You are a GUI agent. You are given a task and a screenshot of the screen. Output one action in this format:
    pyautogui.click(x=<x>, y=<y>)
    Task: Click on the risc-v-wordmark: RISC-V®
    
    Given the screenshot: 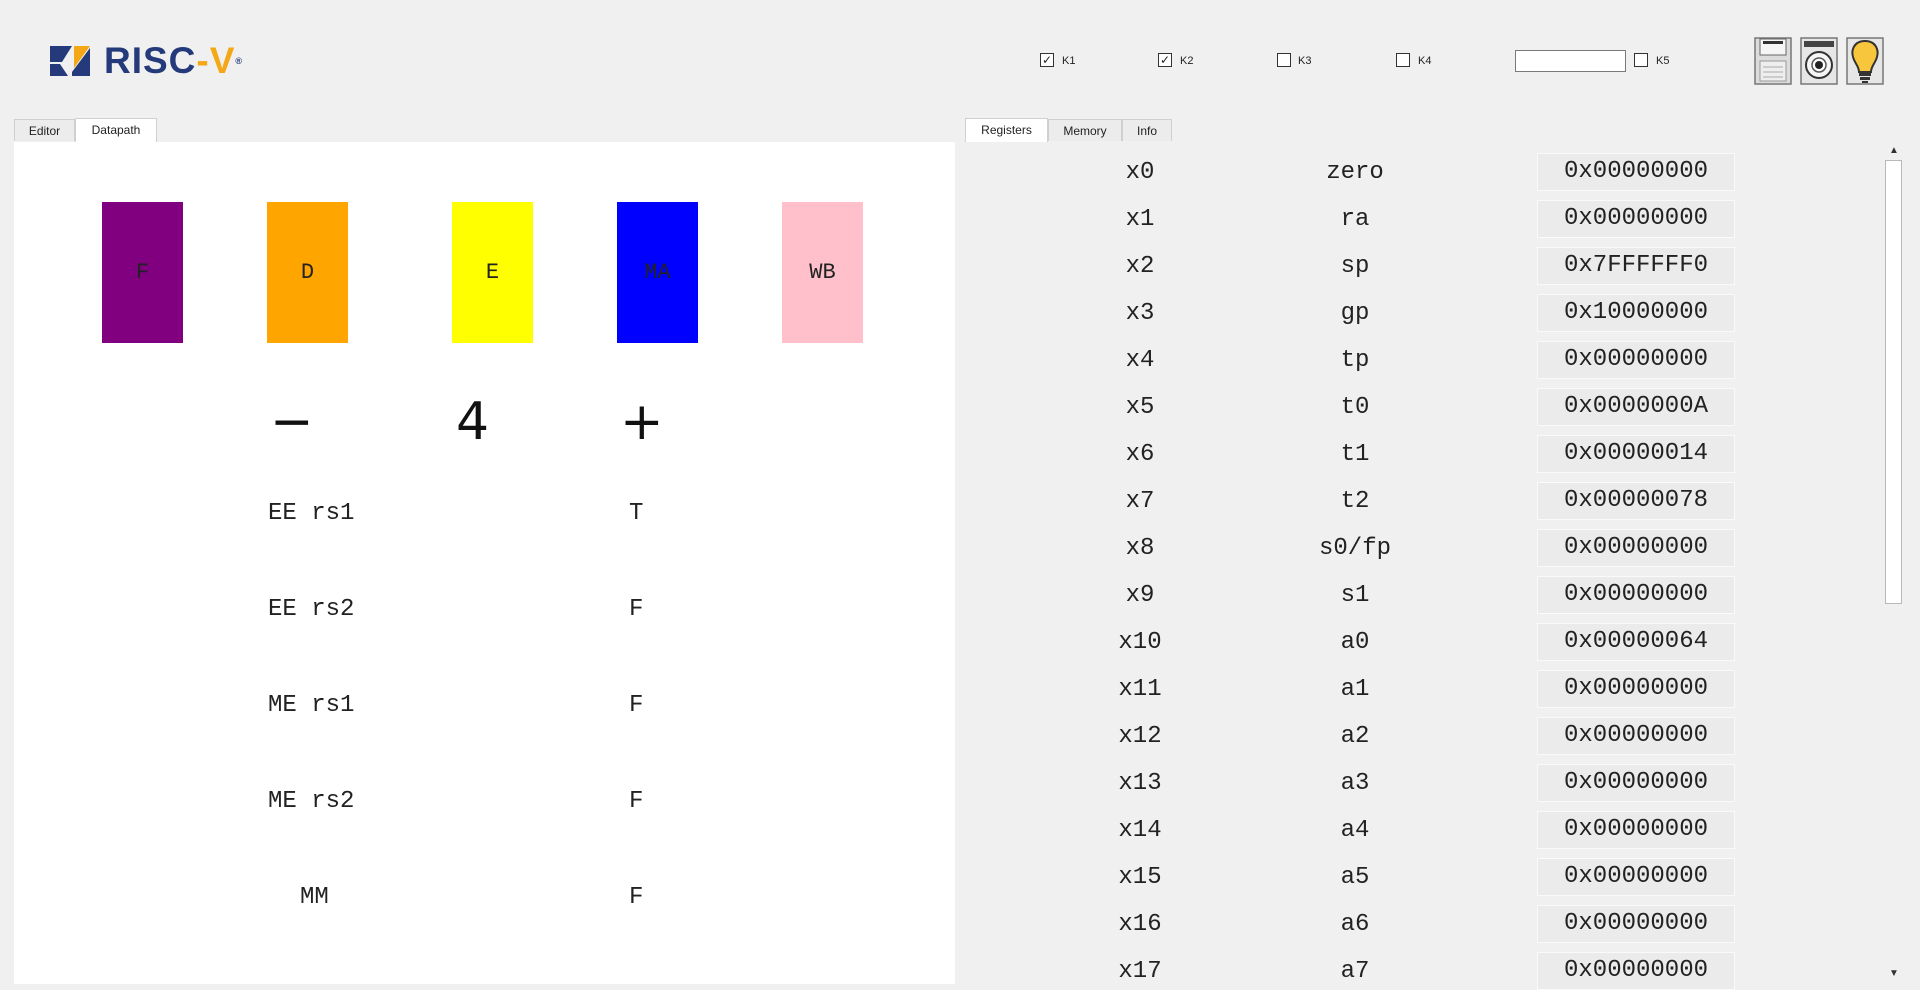 What is the action you would take?
    pyautogui.click(x=173, y=61)
    